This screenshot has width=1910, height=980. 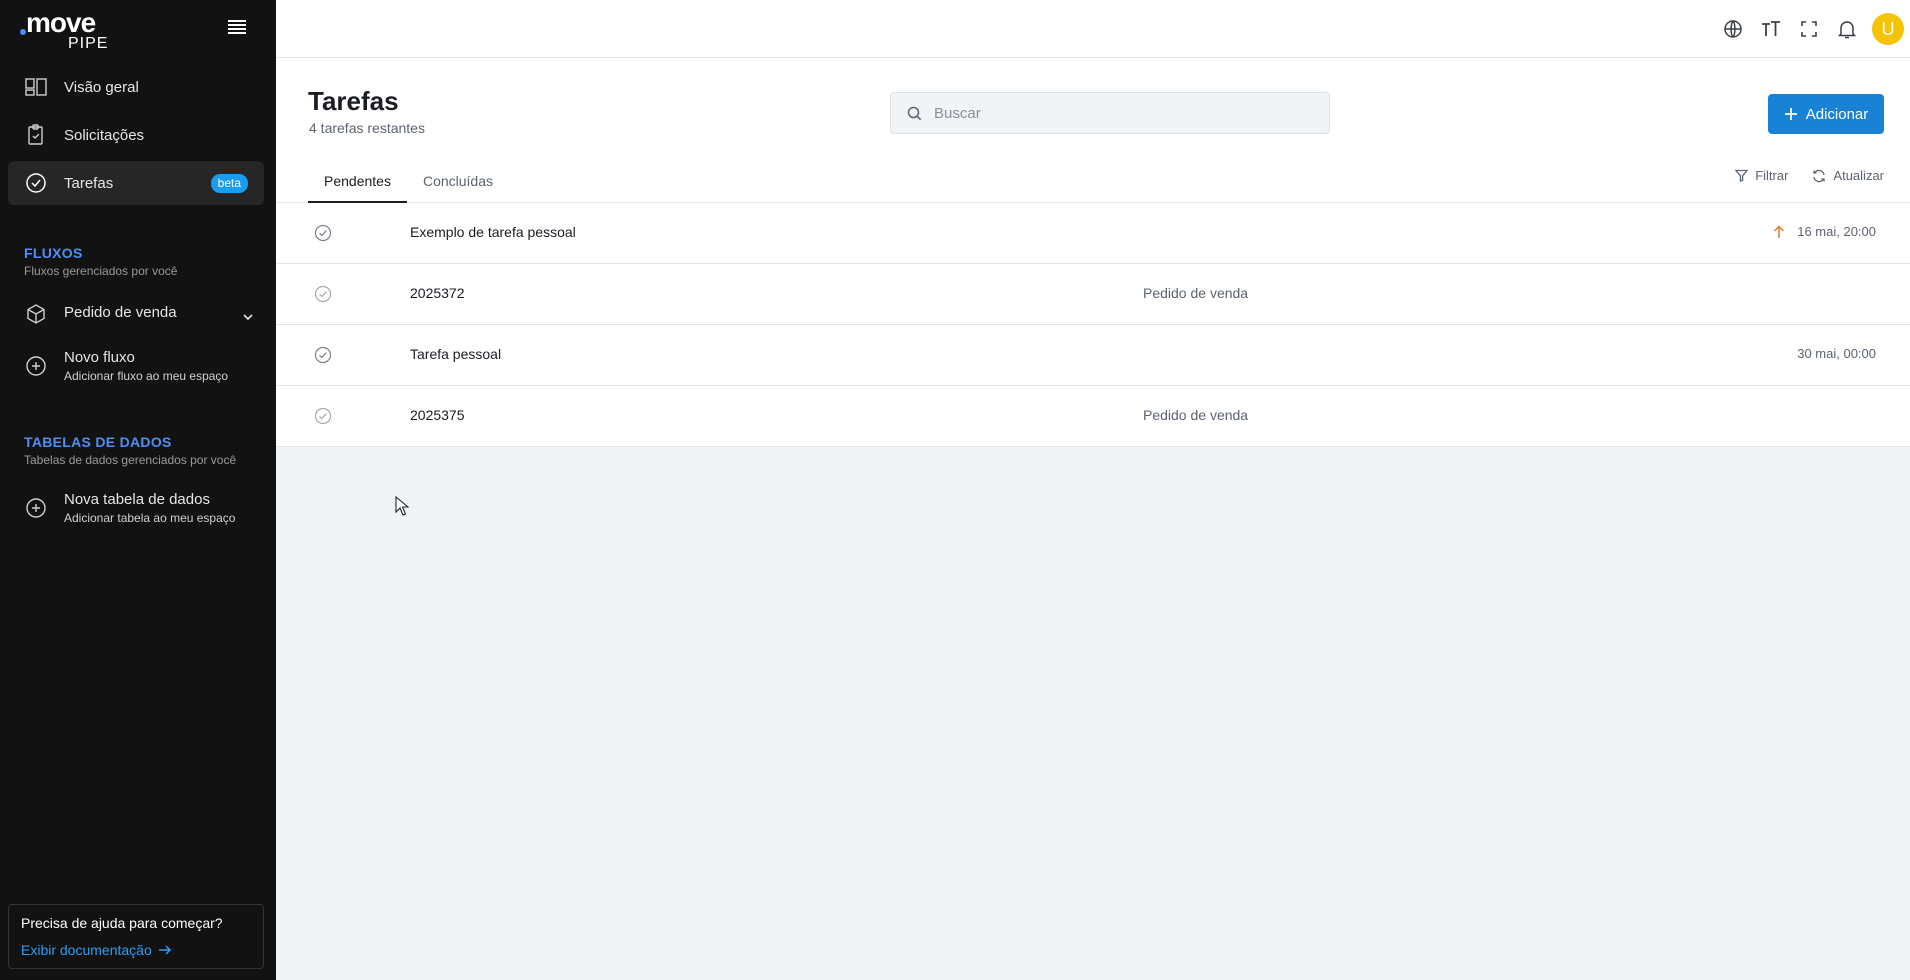 What do you see at coordinates (36, 87) in the screenshot?
I see `dashboard-icon` at bounding box center [36, 87].